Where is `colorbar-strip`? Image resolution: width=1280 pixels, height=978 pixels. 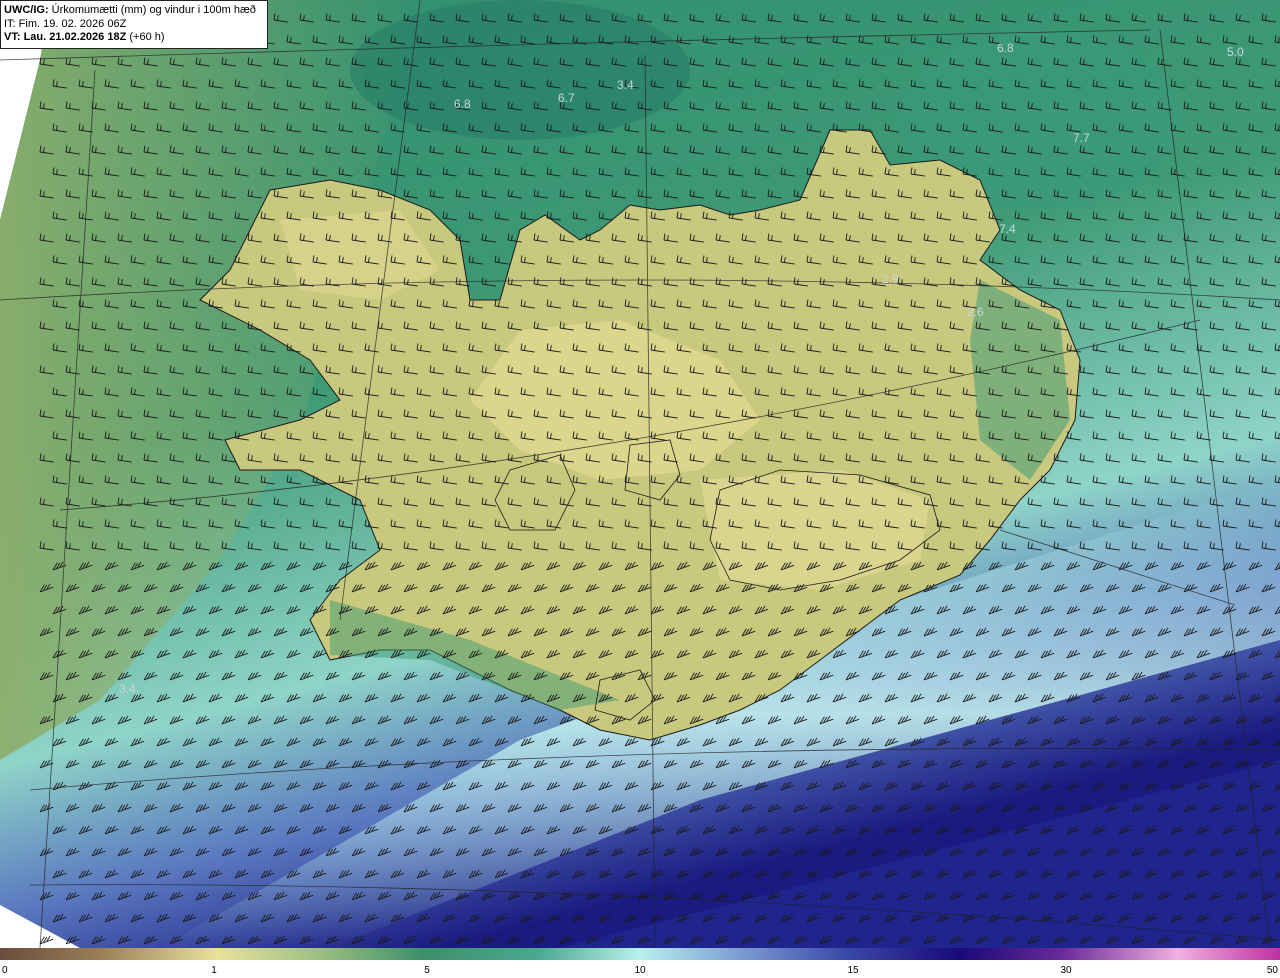
colorbar-strip is located at coordinates (640, 954).